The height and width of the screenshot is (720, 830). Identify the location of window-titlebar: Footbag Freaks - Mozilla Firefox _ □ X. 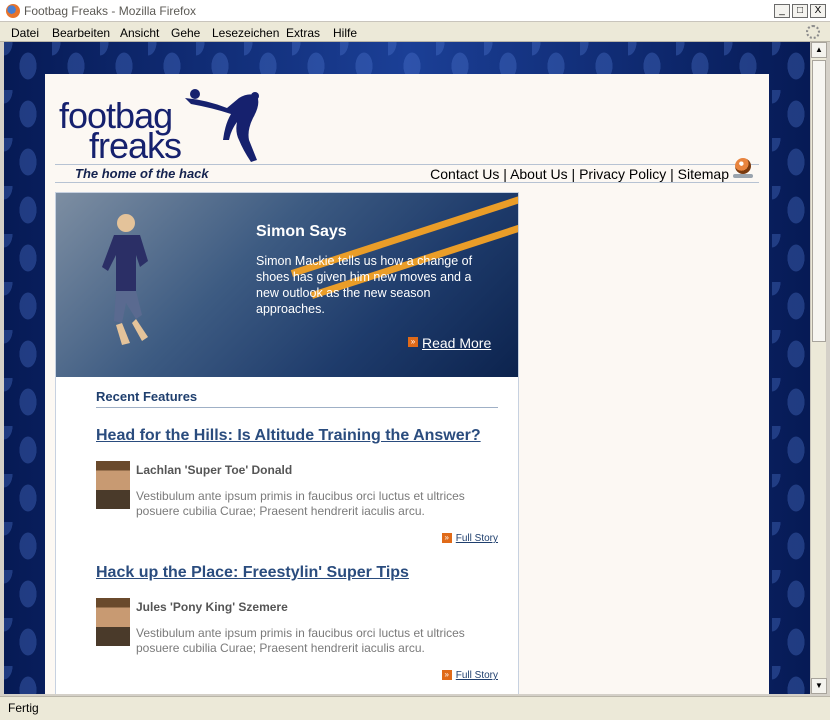
(415, 11).